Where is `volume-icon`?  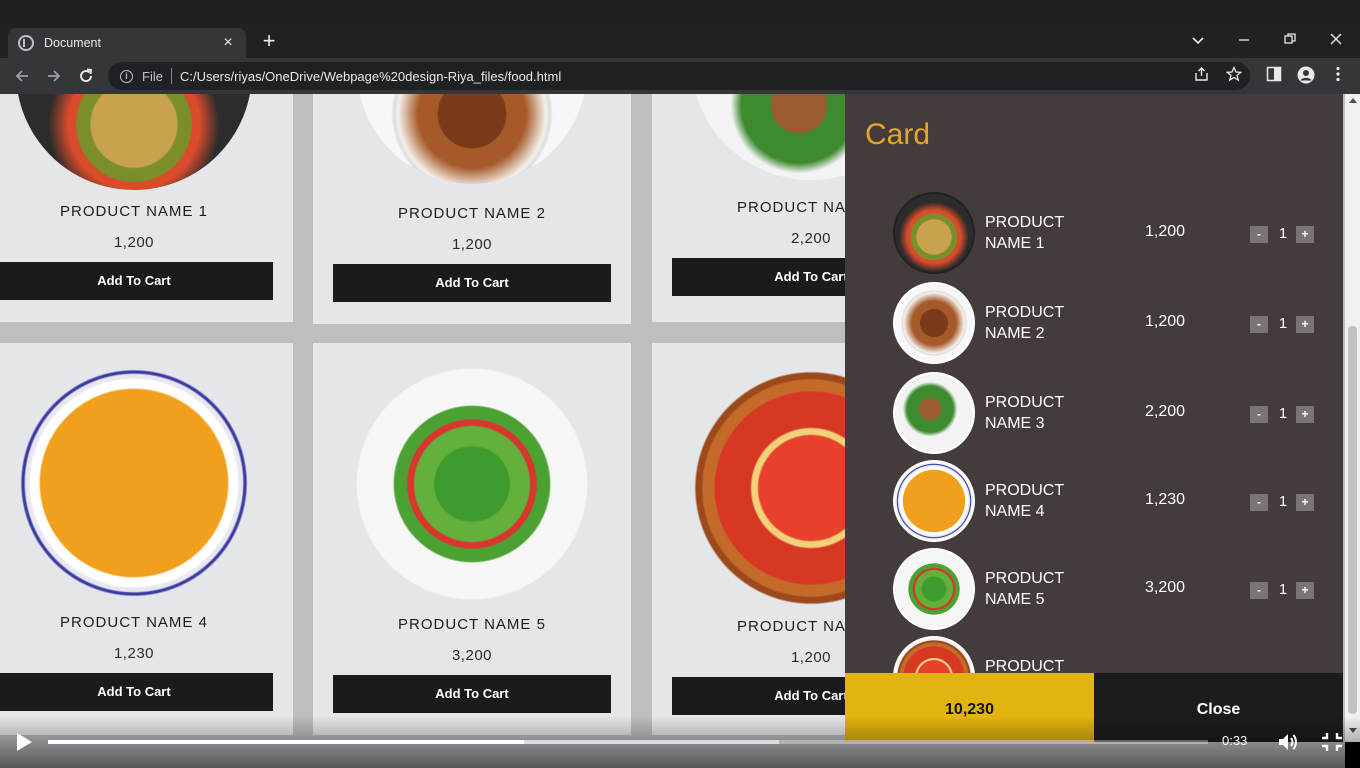 volume-icon is located at coordinates (1288, 742).